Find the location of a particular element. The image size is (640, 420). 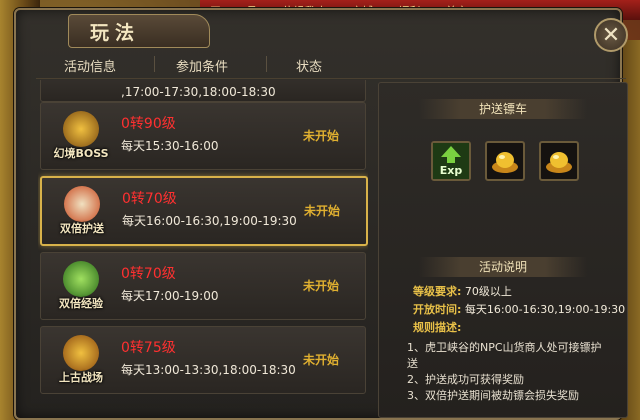

rules-label: 规则描述: is located at coordinates (437, 327).